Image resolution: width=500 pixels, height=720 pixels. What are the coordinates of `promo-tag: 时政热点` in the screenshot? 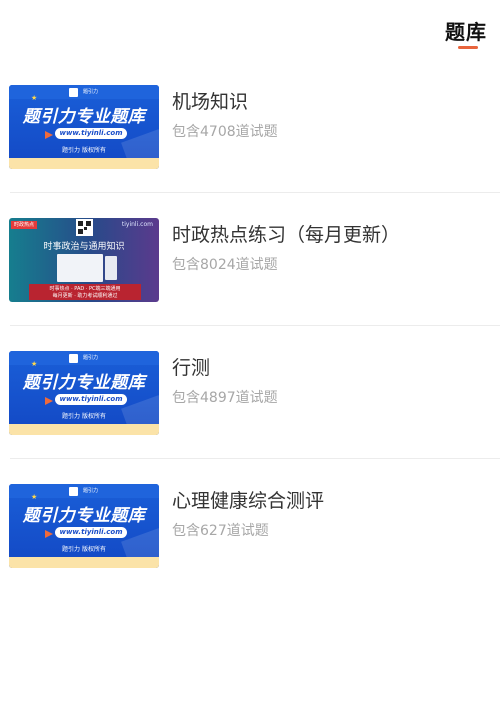 It's located at (24, 225).